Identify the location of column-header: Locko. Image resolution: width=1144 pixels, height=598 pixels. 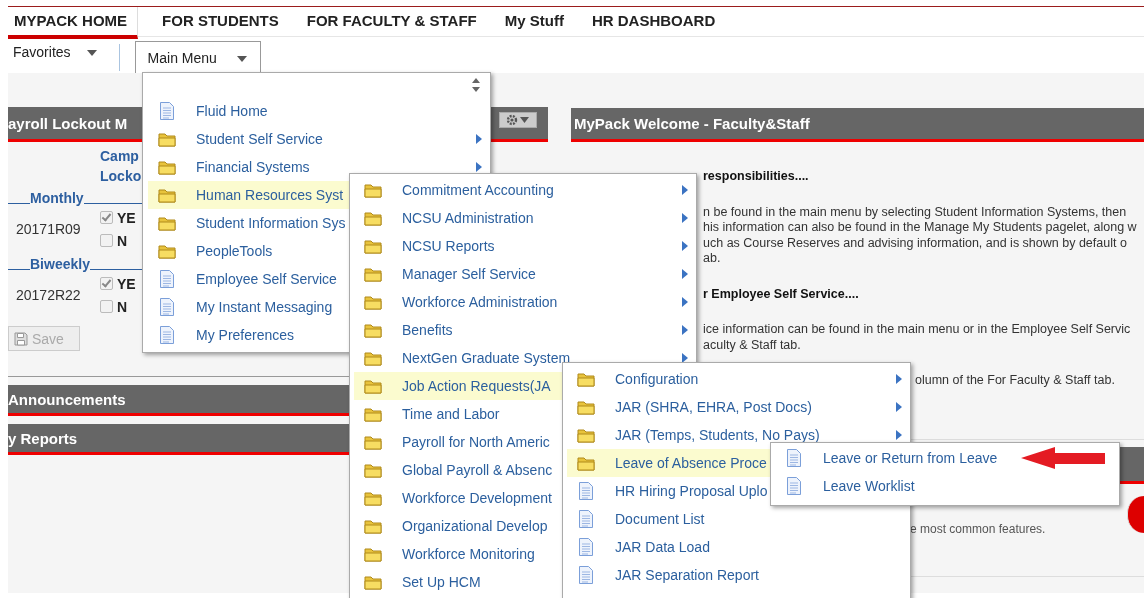
(121, 176).